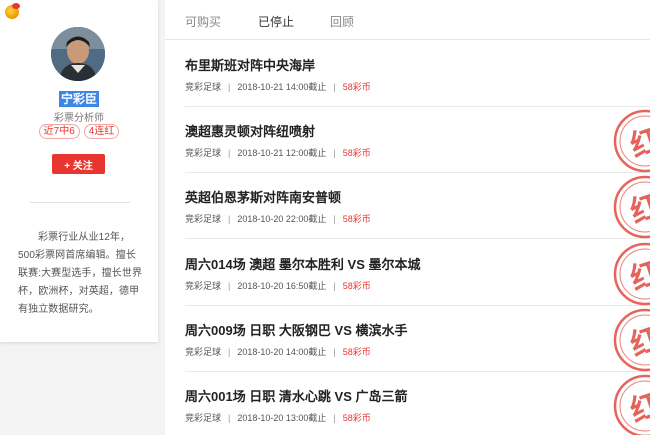 The height and width of the screenshot is (435, 650). Describe the element at coordinates (282, 352) in the screenshot. I see `plan-deadline: 2018-10-20 14:00截止` at that location.